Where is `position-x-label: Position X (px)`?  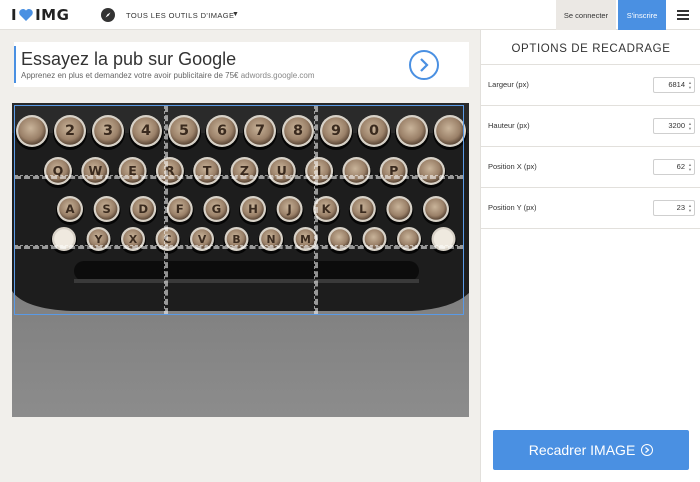 position-x-label: Position X (px) is located at coordinates (512, 166).